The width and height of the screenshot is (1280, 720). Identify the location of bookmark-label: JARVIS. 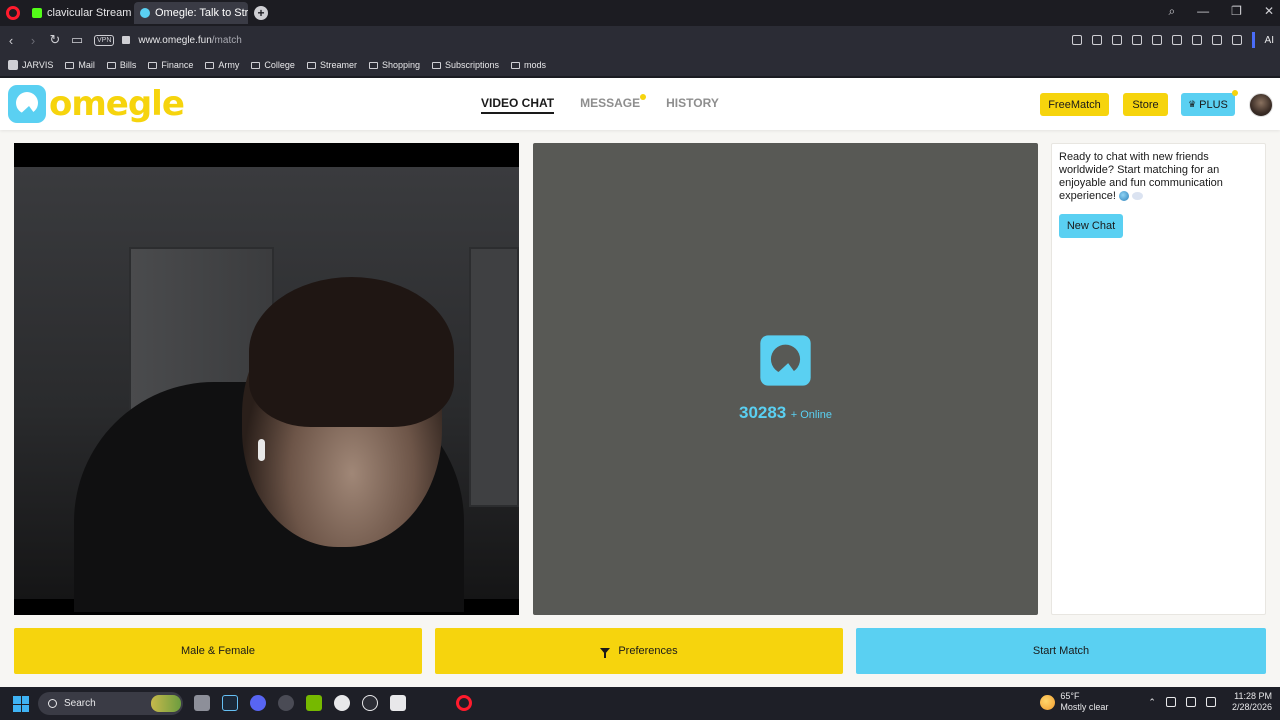
(38, 65).